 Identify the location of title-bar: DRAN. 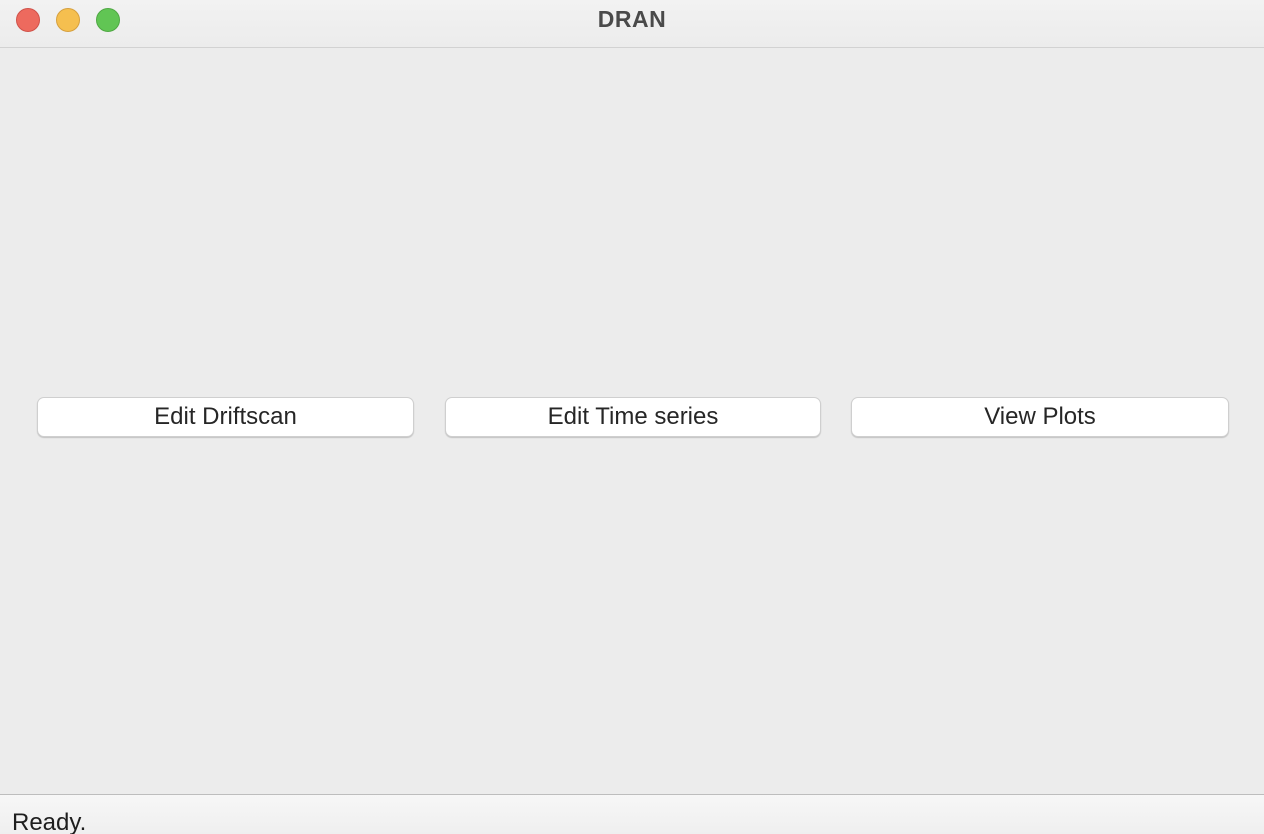
(632, 24).